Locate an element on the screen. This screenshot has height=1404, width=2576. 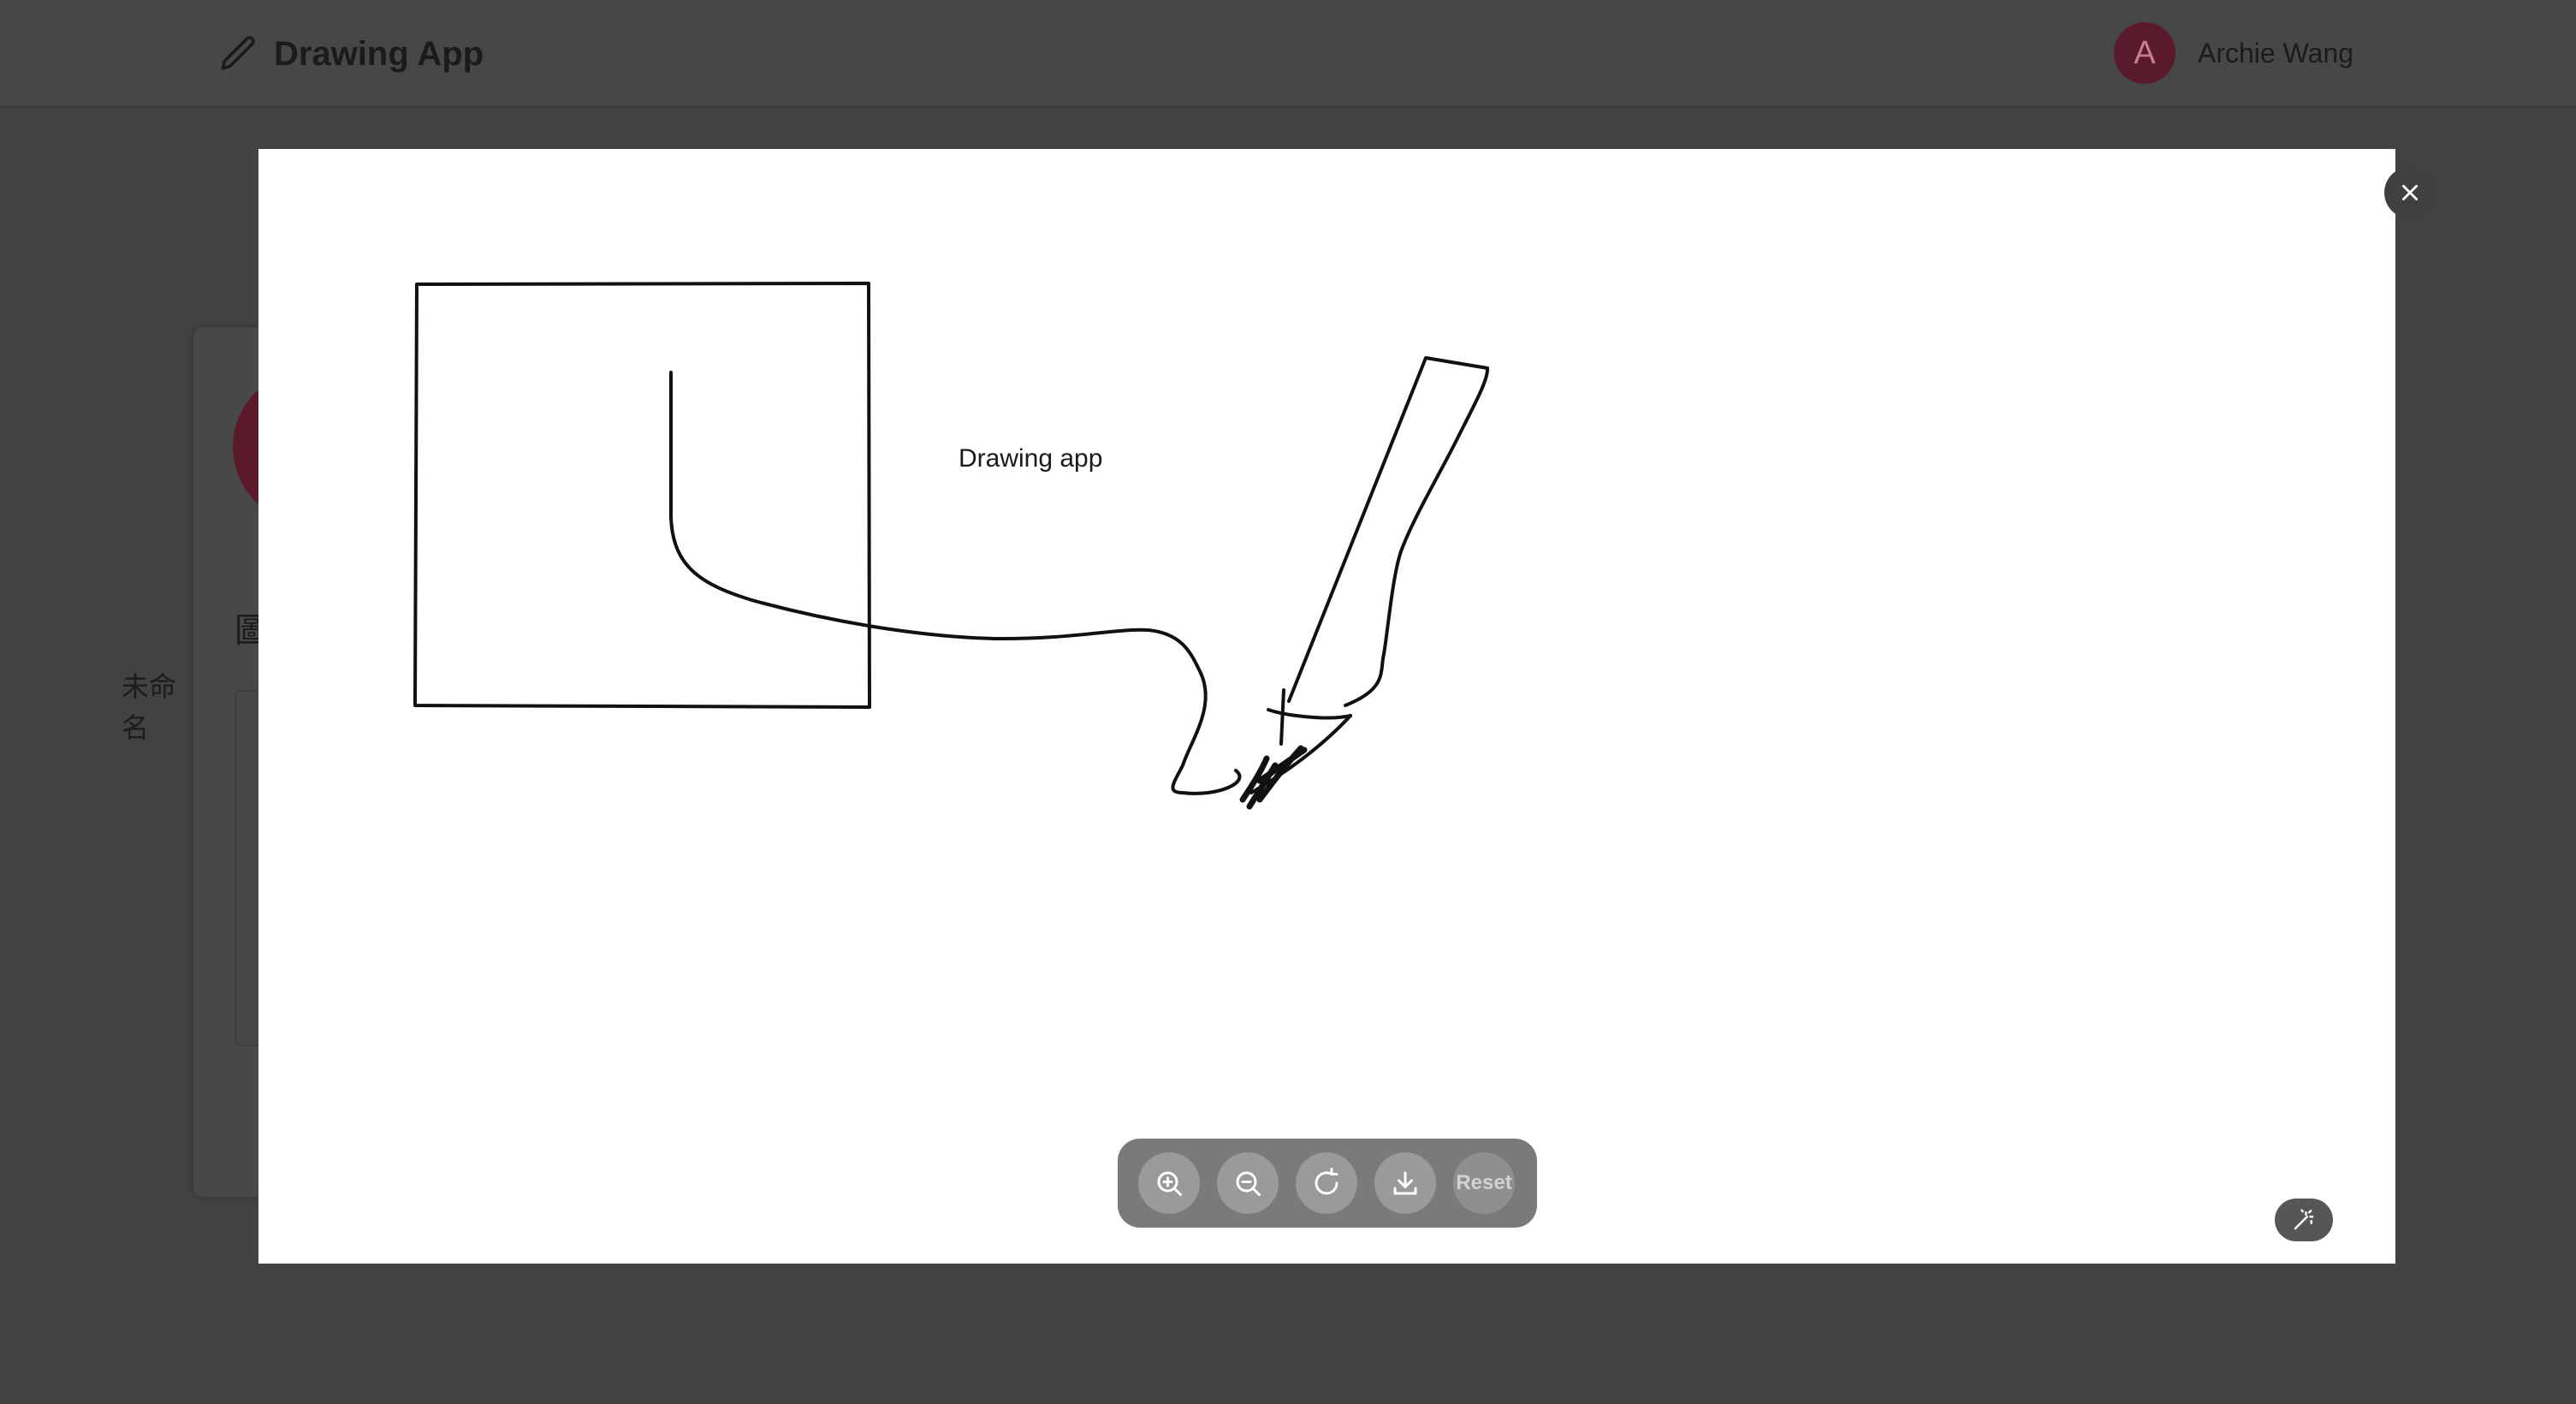
magic-wand-button is located at coordinates (2304, 1220).